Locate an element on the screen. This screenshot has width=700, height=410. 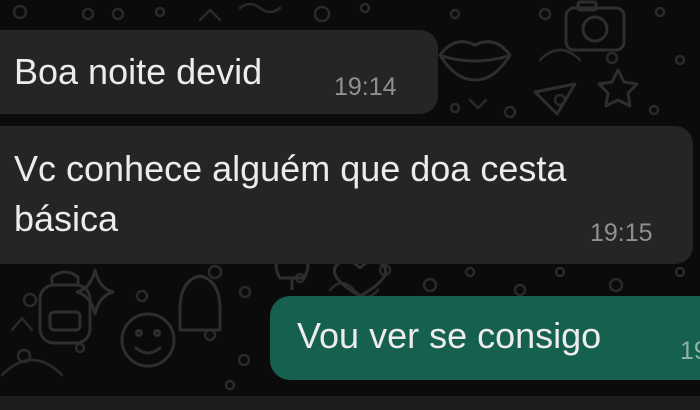
message-timestamp: 19 is located at coordinates (690, 351).